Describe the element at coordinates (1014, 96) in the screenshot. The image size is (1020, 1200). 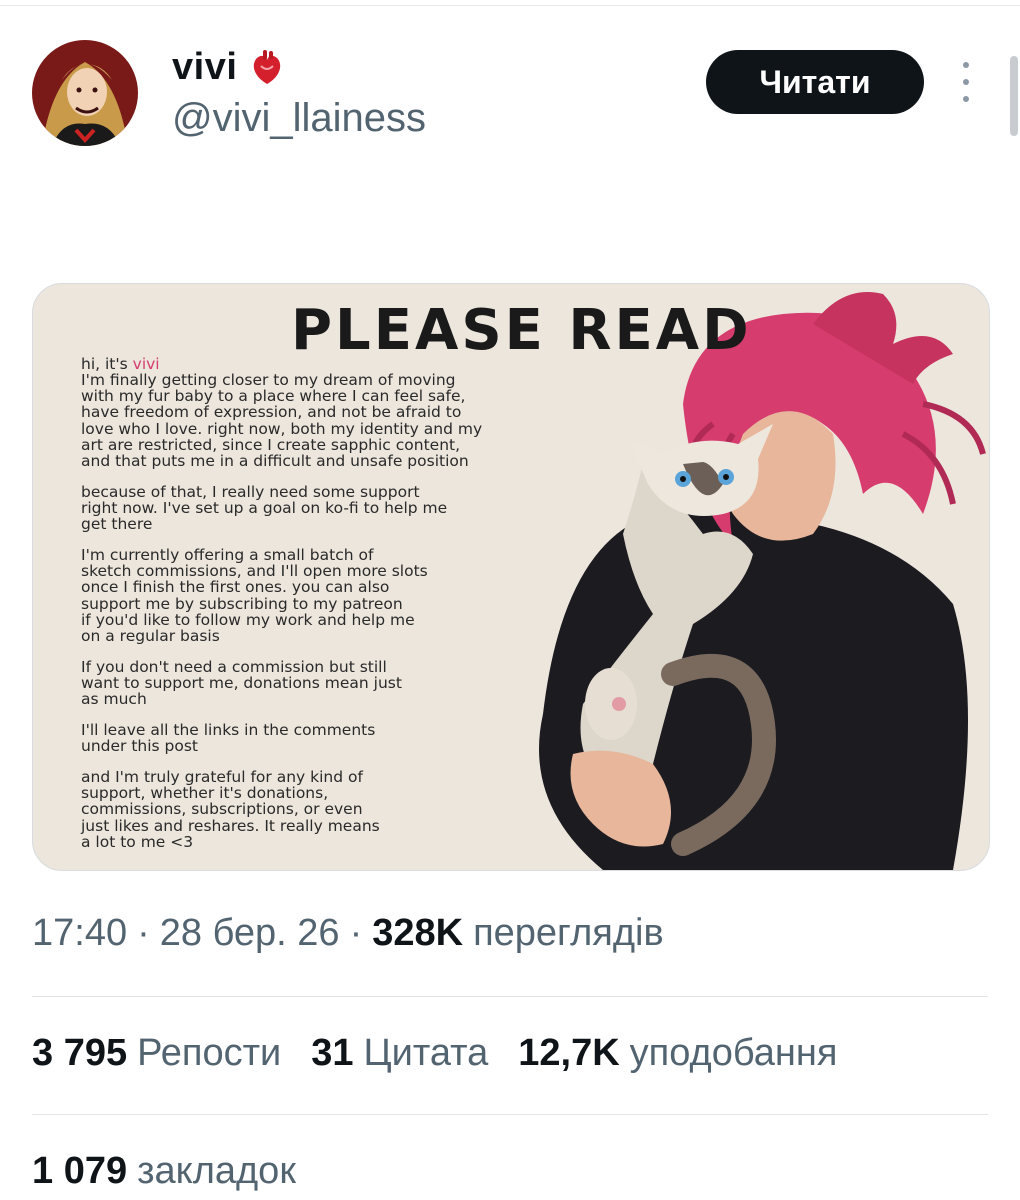
I see `scrollbar-thumb` at that location.